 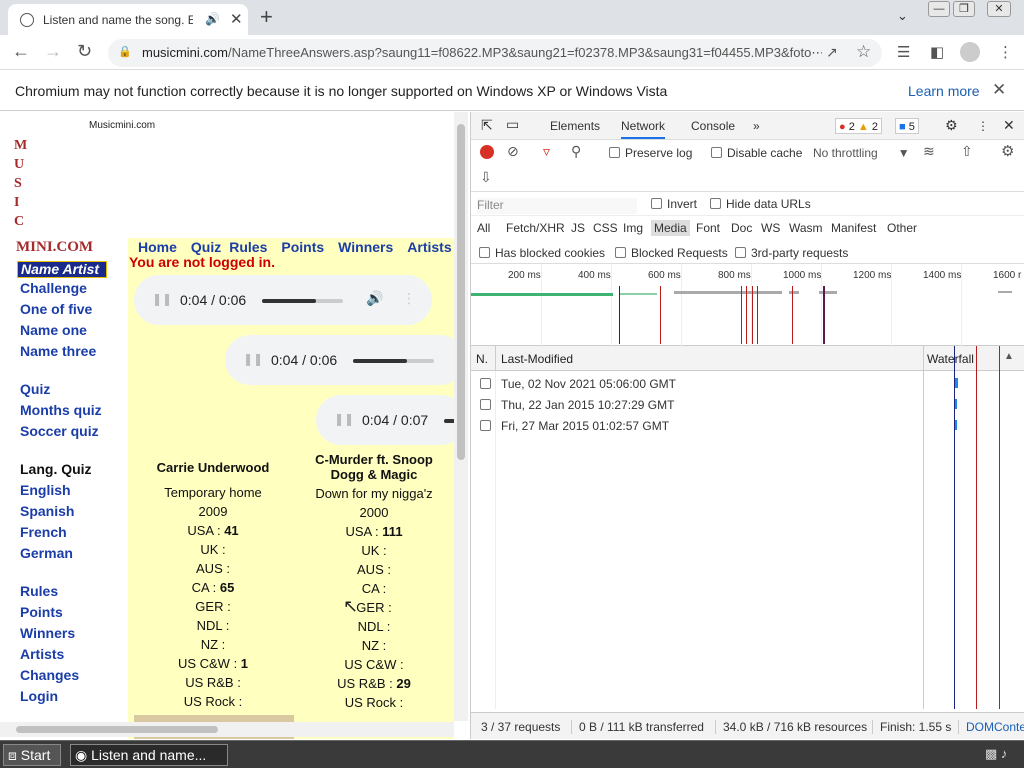 I want to click on browser-tab: Listen and name the song. E 🔊 ✕, so click(x=128, y=19).